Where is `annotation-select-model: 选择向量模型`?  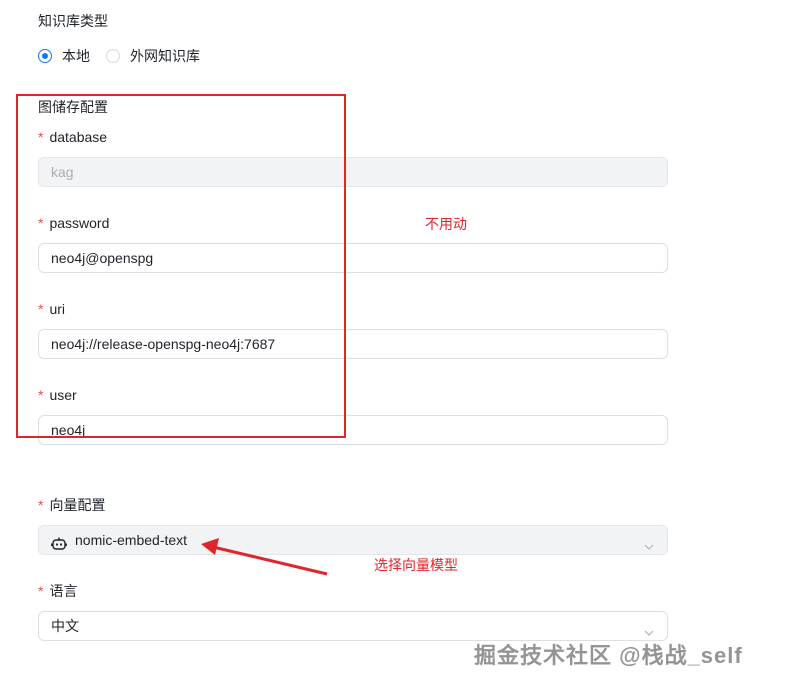
annotation-select-model: 选择向量模型 is located at coordinates (416, 565).